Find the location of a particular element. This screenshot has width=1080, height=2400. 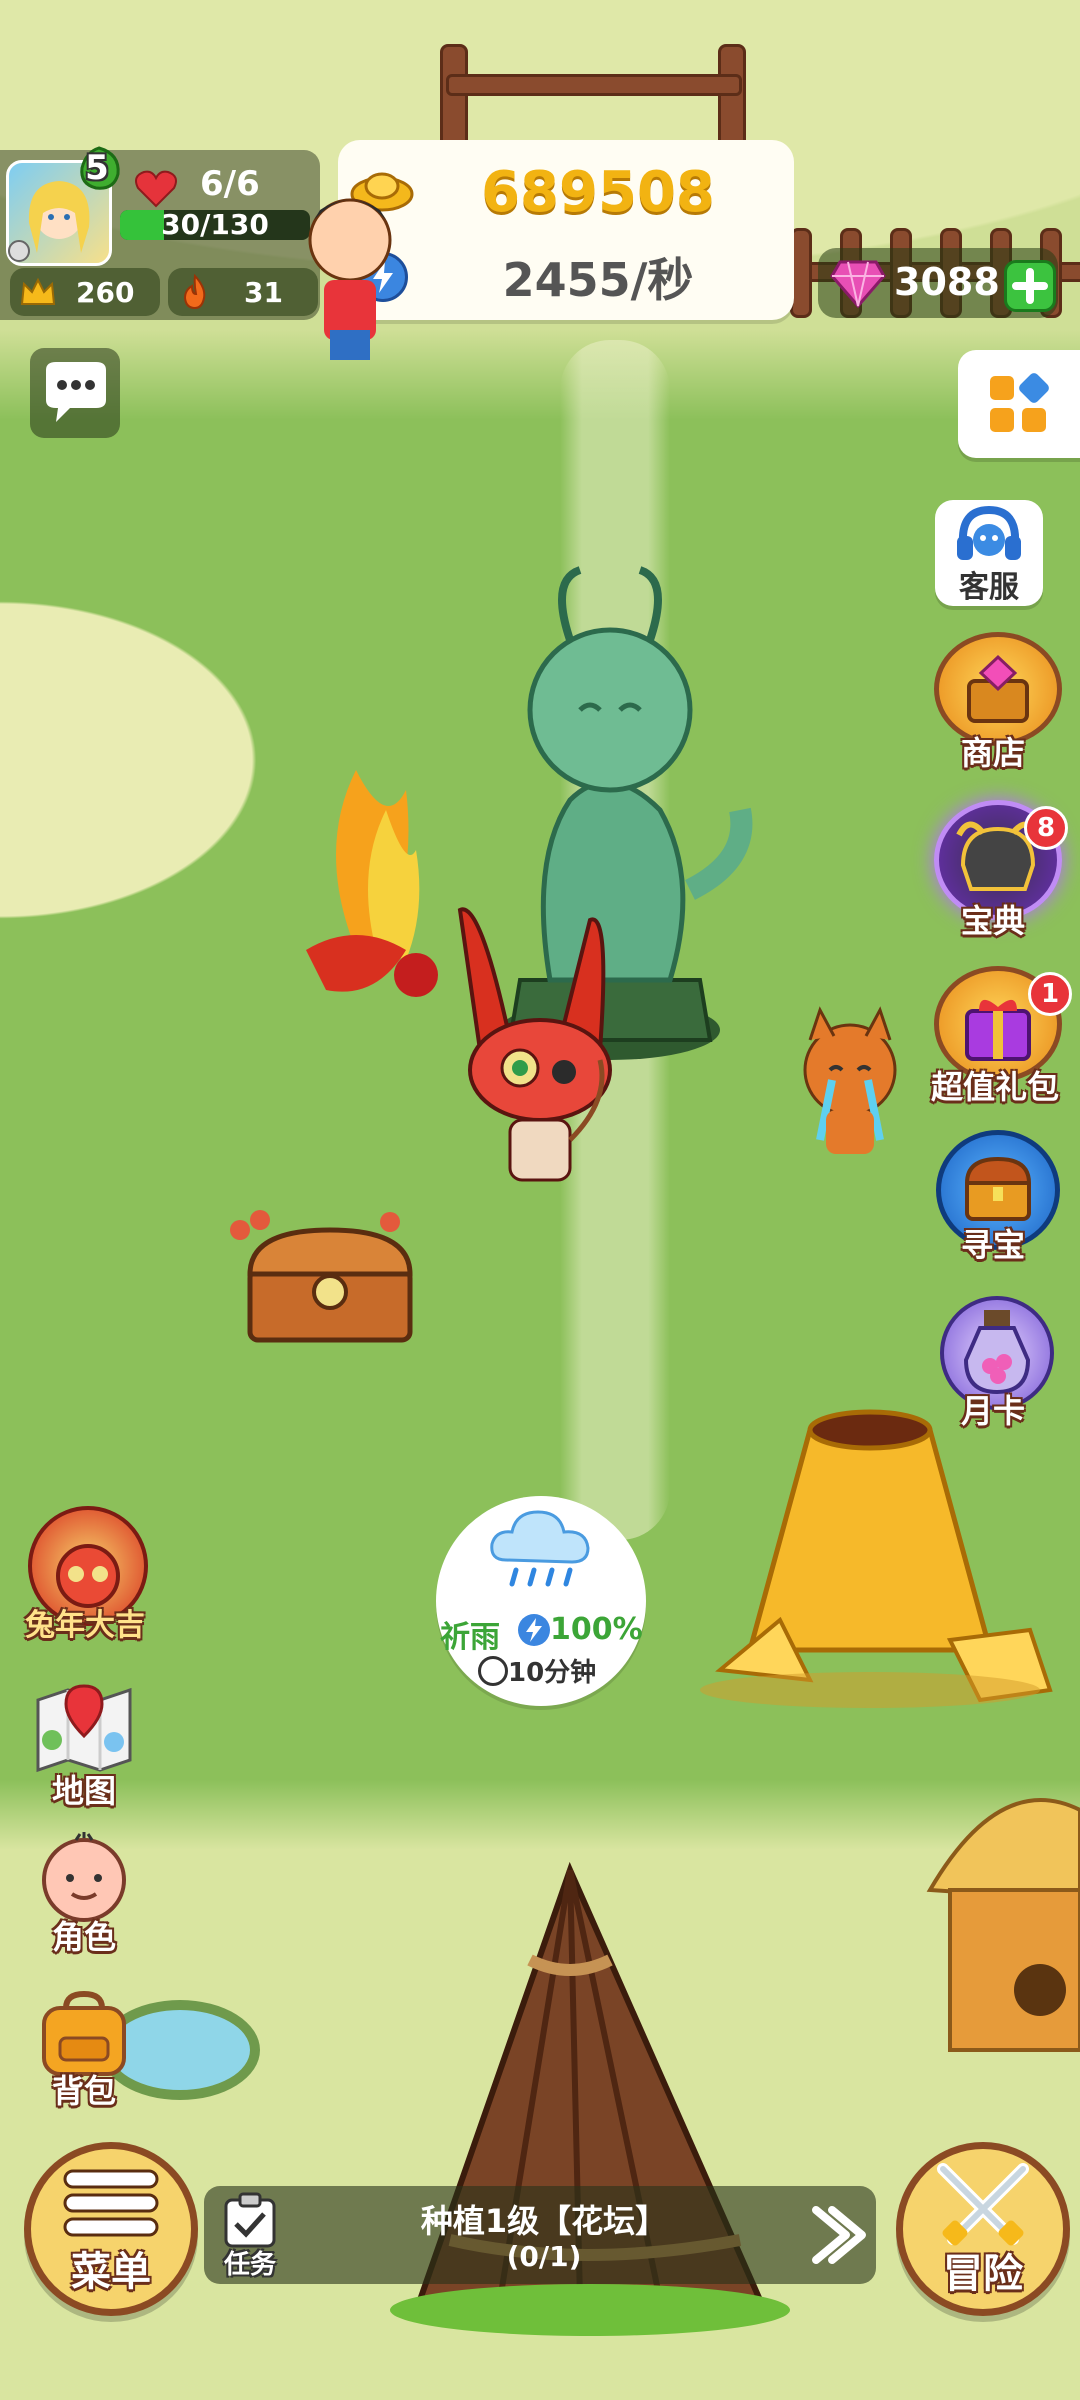

customer-service-button: 客服 is located at coordinates (989, 553).